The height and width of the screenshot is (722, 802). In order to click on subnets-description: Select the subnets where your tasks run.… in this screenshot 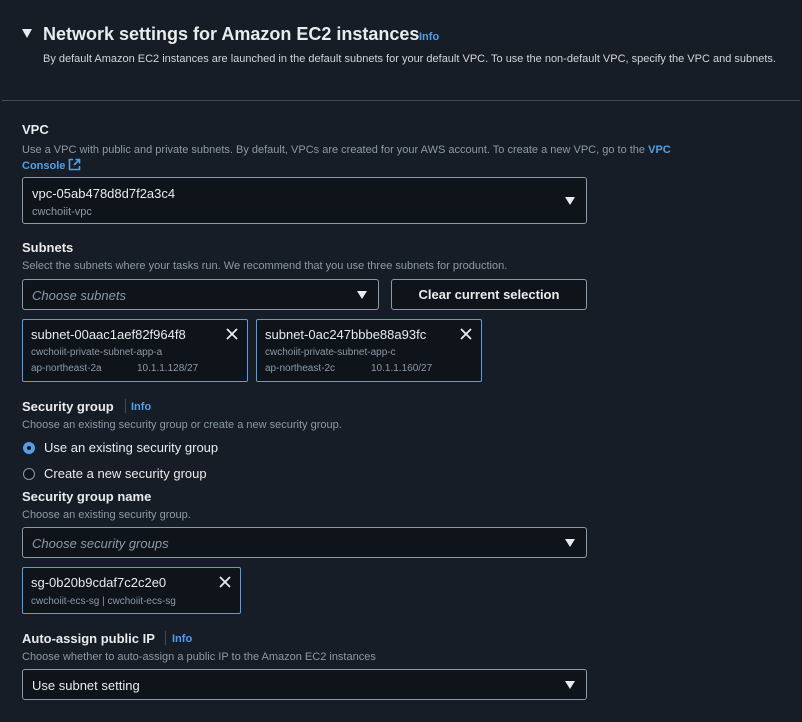, I will do `click(265, 266)`.